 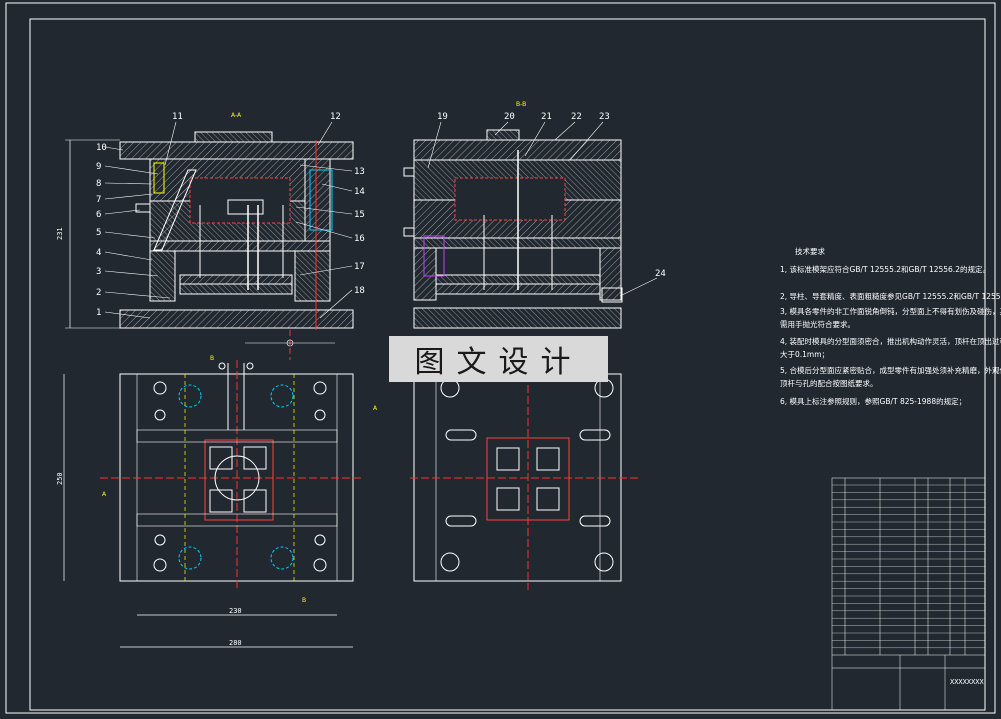 I want to click on part-label-23: 23, so click(x=604, y=117).